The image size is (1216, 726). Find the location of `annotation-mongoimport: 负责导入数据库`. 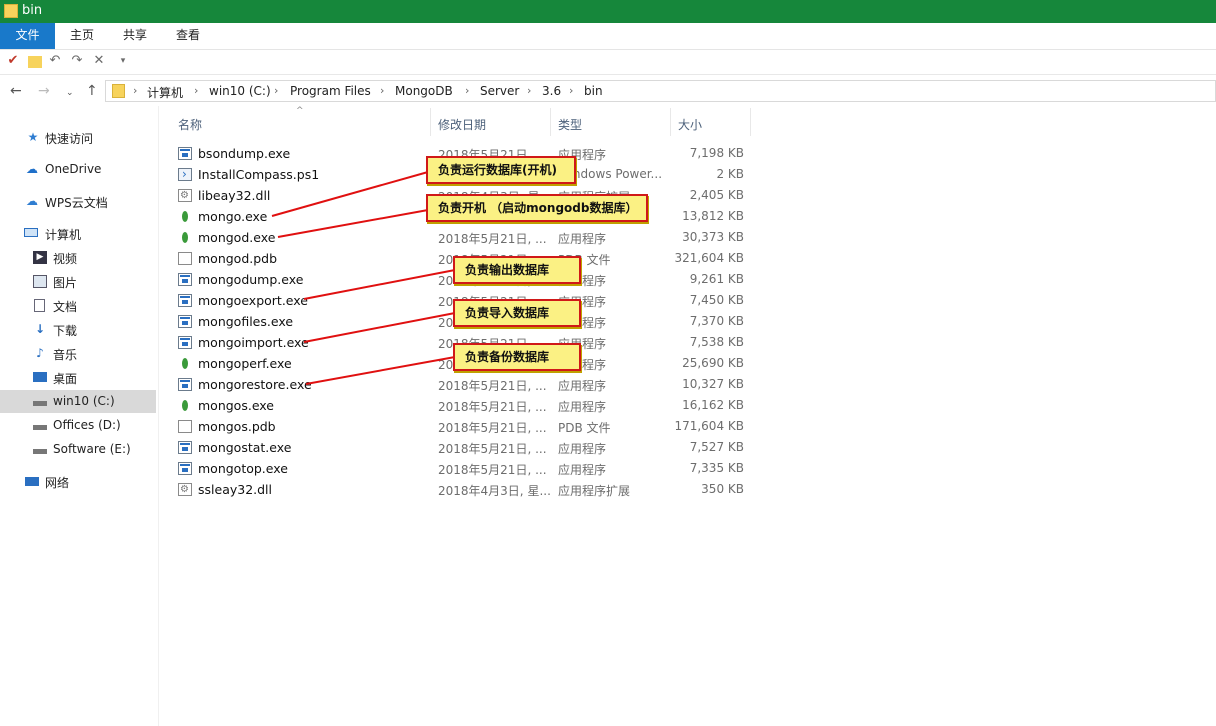

annotation-mongoimport: 负责导入数据库 is located at coordinates (517, 313).